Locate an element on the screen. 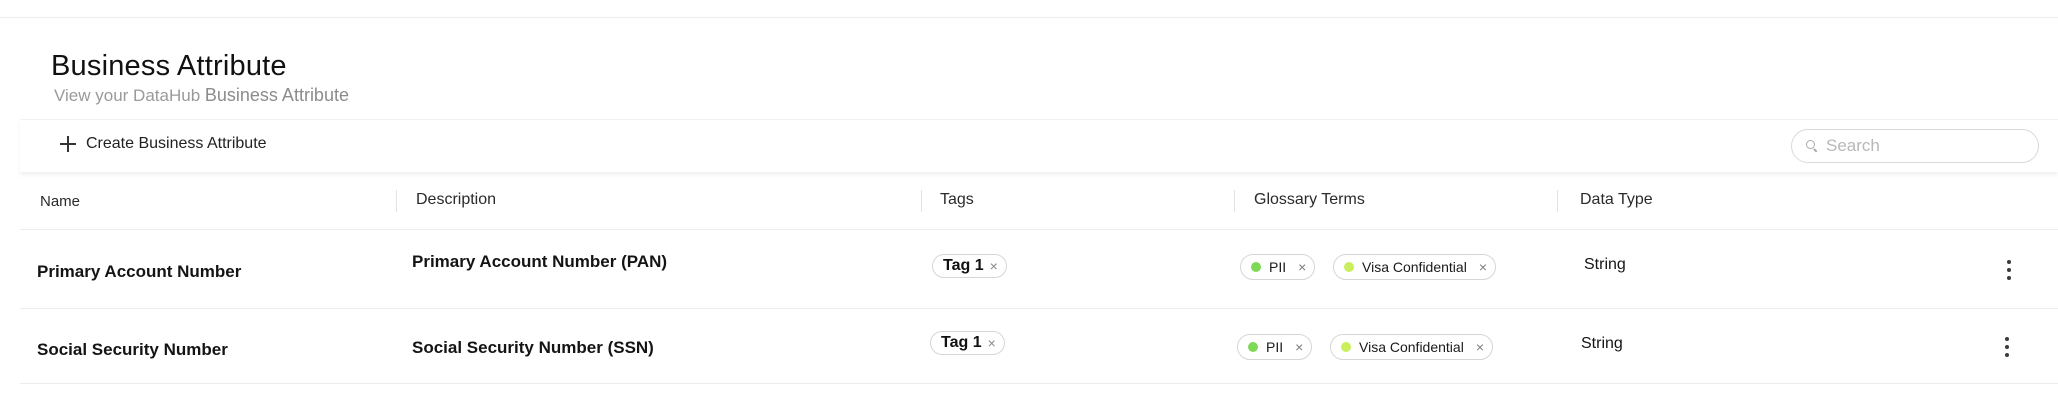 The width and height of the screenshot is (2058, 414). create-business-attribute-button: Create Business Attribute is located at coordinates (162, 144).